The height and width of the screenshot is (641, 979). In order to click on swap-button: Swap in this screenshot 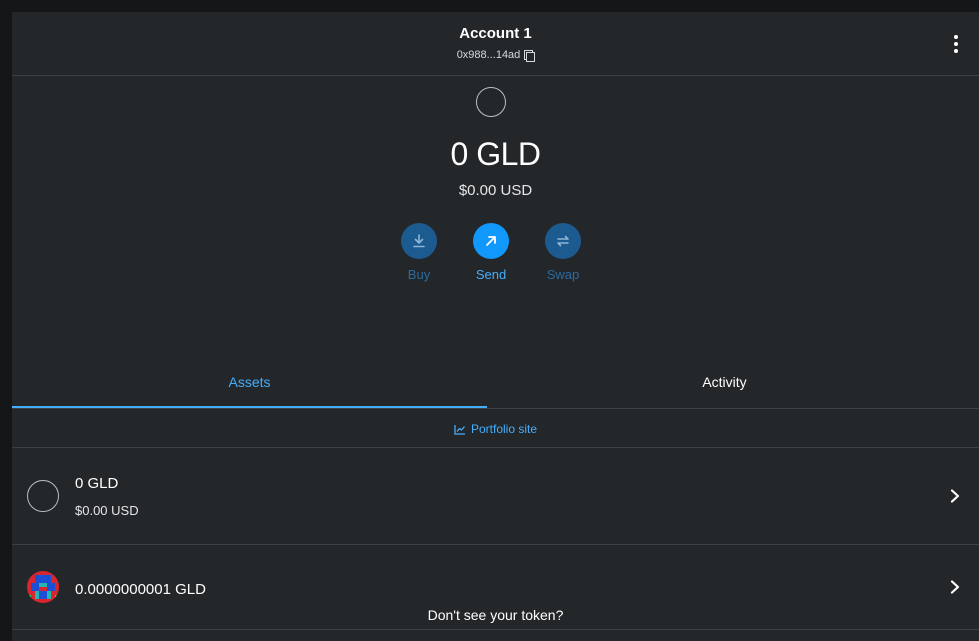, I will do `click(563, 252)`.